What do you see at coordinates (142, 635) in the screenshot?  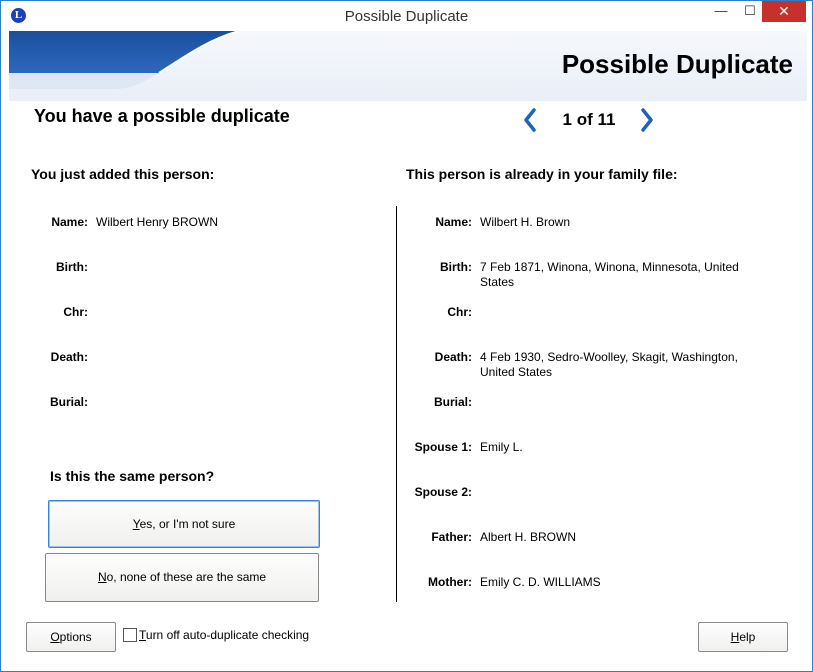 I see `checkbox-accesskey: T` at bounding box center [142, 635].